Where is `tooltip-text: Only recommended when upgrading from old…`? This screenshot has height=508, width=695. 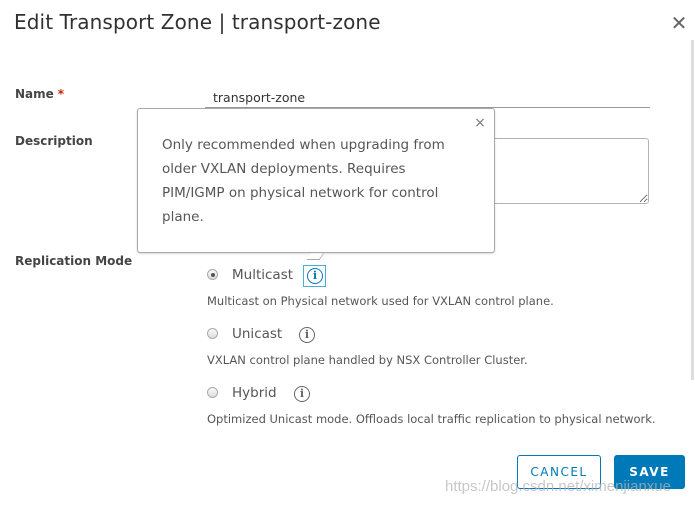
tooltip-text: Only recommended when upgrading from old… is located at coordinates (303, 181).